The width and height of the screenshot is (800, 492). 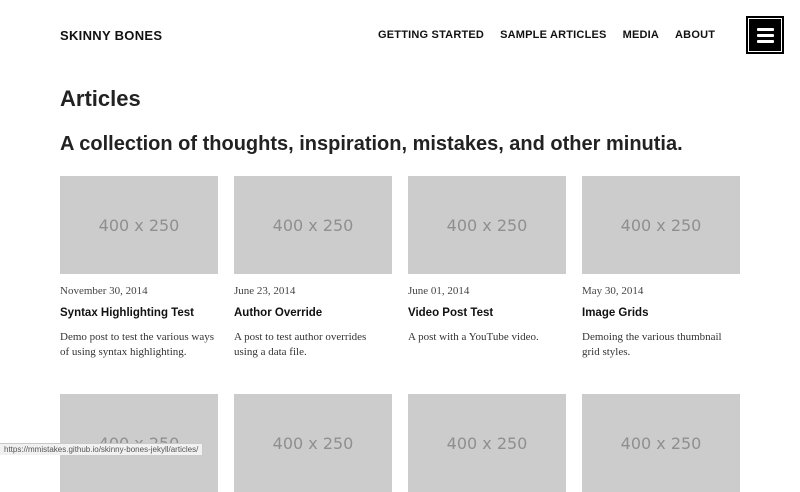 I want to click on article-date: June 01, 2014, so click(x=439, y=291).